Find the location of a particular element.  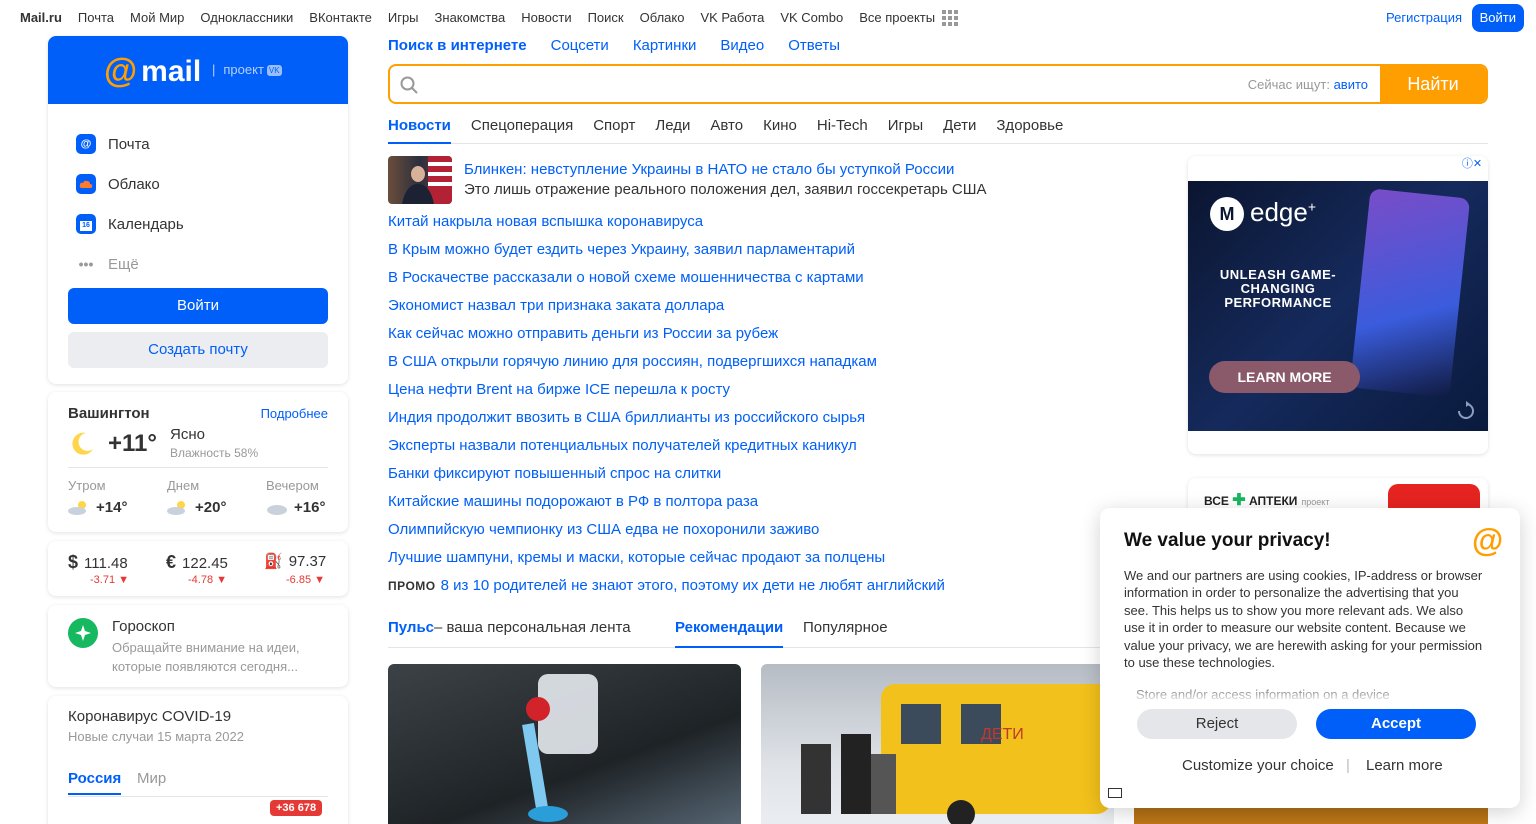

pulse-desc: – ваша персональная лента is located at coordinates (532, 627).